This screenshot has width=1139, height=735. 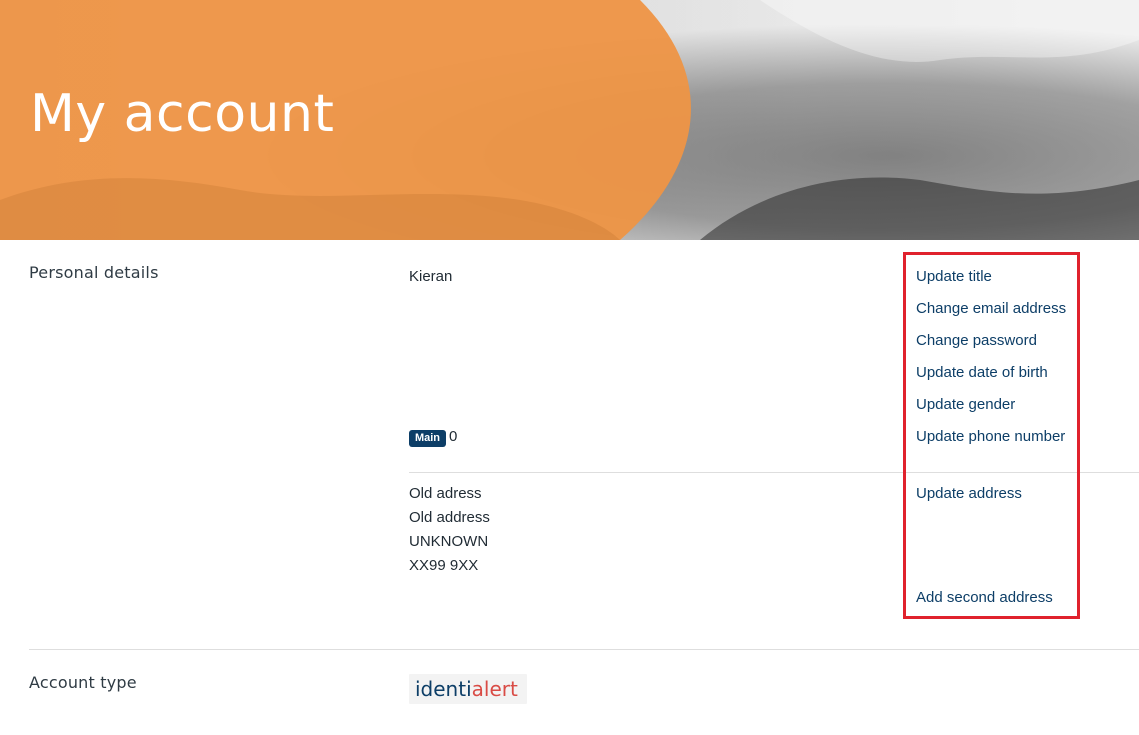 I want to click on add-second-address-link: Add second address, so click(x=984, y=597).